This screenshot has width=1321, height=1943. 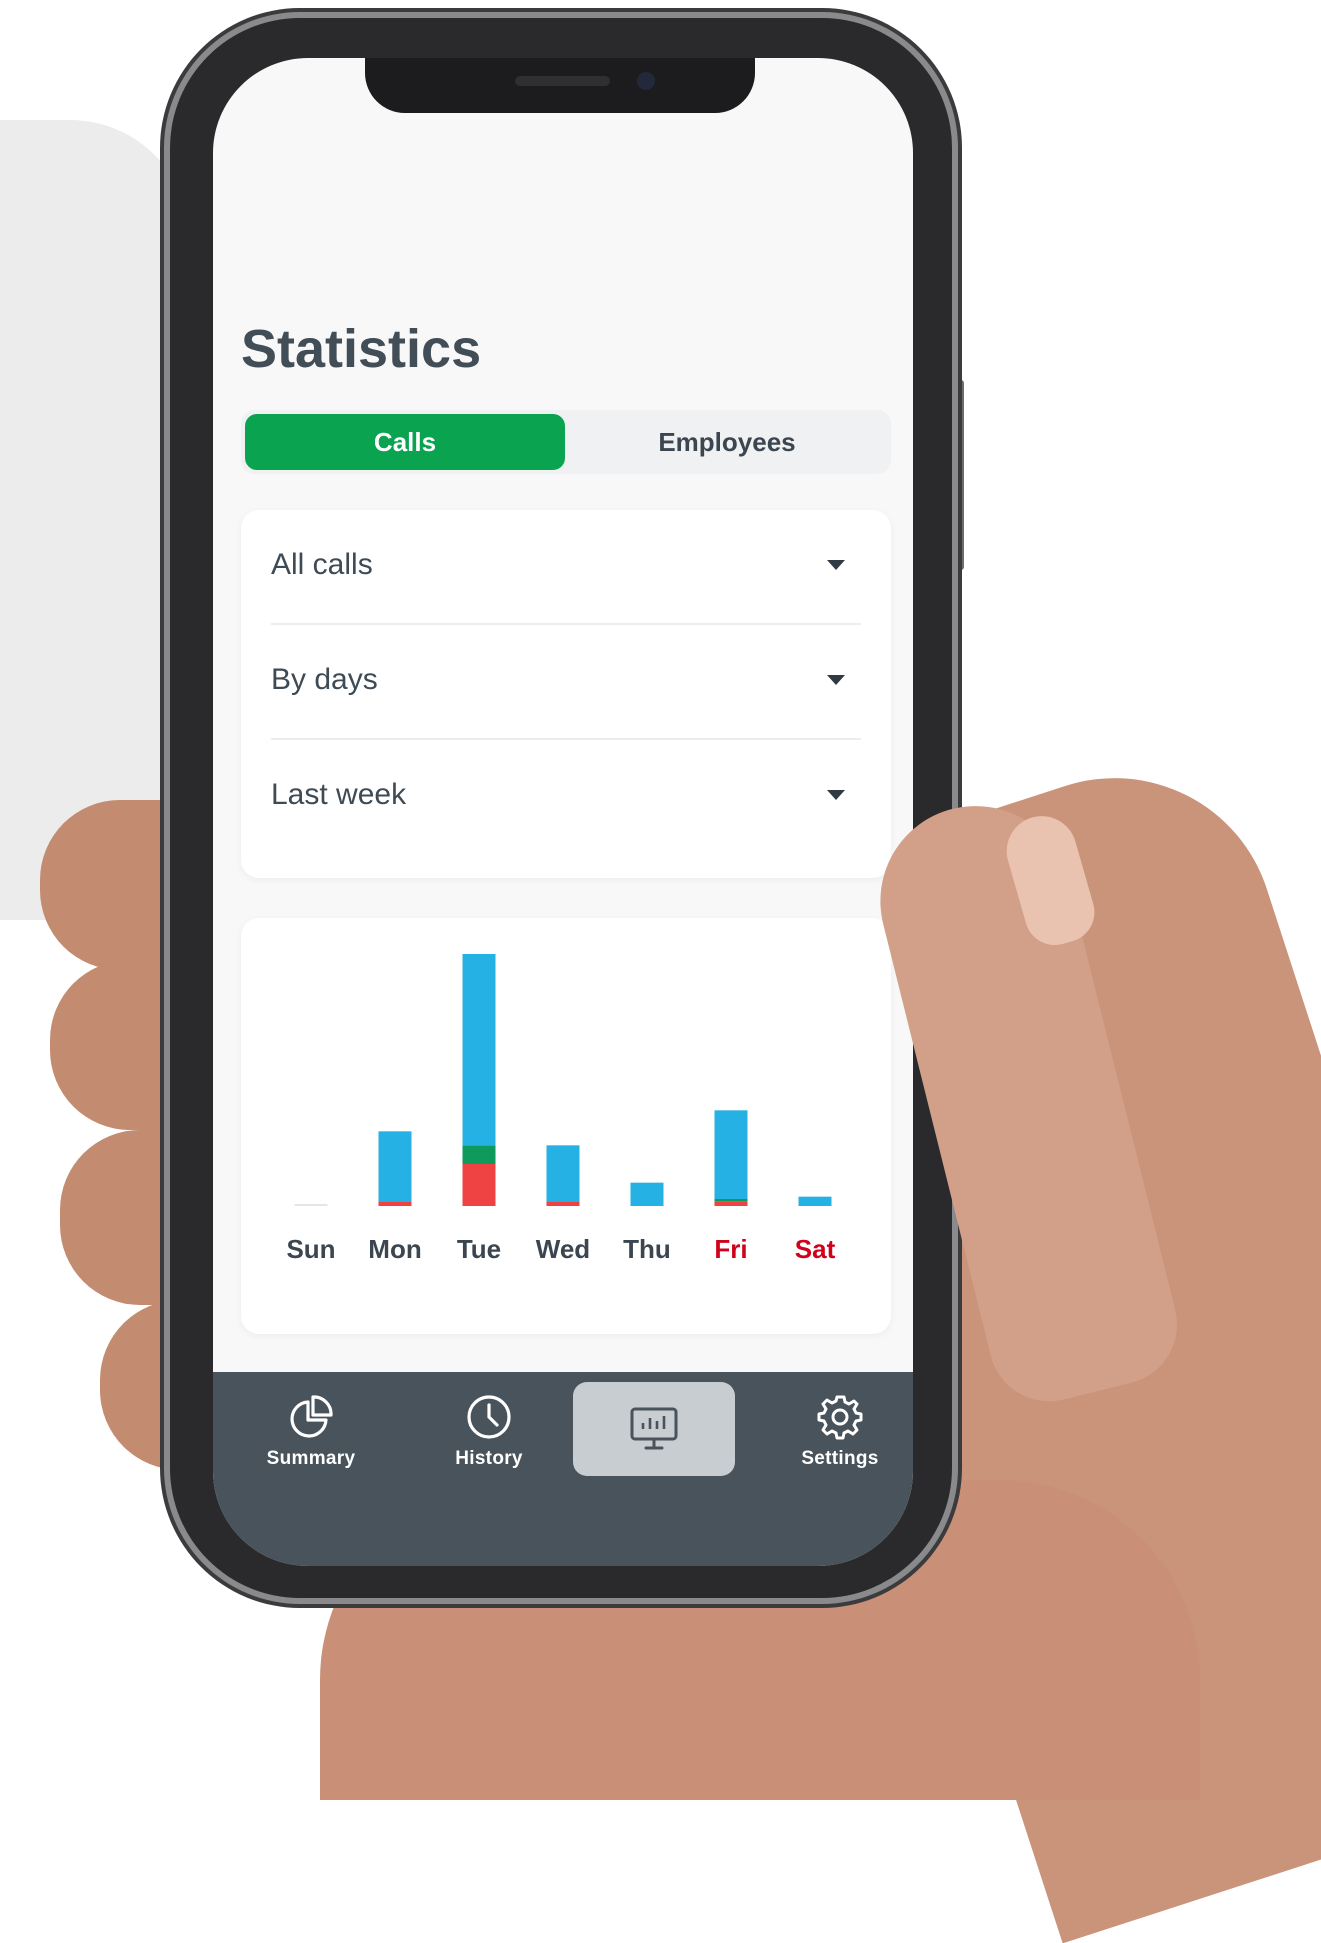 What do you see at coordinates (322, 564) in the screenshot?
I see `call-type-value: All calls` at bounding box center [322, 564].